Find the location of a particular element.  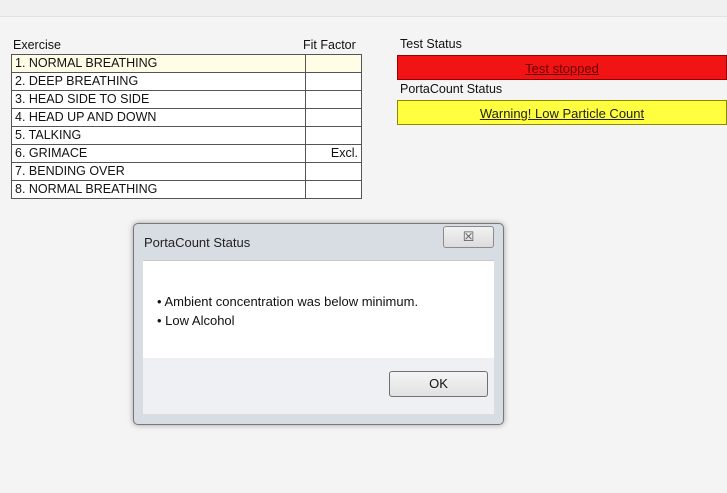

exercise-name: 8. NORMAL BREATHING is located at coordinates (158, 189).